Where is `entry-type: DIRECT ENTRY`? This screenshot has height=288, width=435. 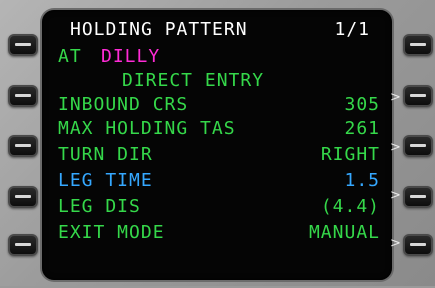 entry-type: DIRECT ENTRY is located at coordinates (193, 80).